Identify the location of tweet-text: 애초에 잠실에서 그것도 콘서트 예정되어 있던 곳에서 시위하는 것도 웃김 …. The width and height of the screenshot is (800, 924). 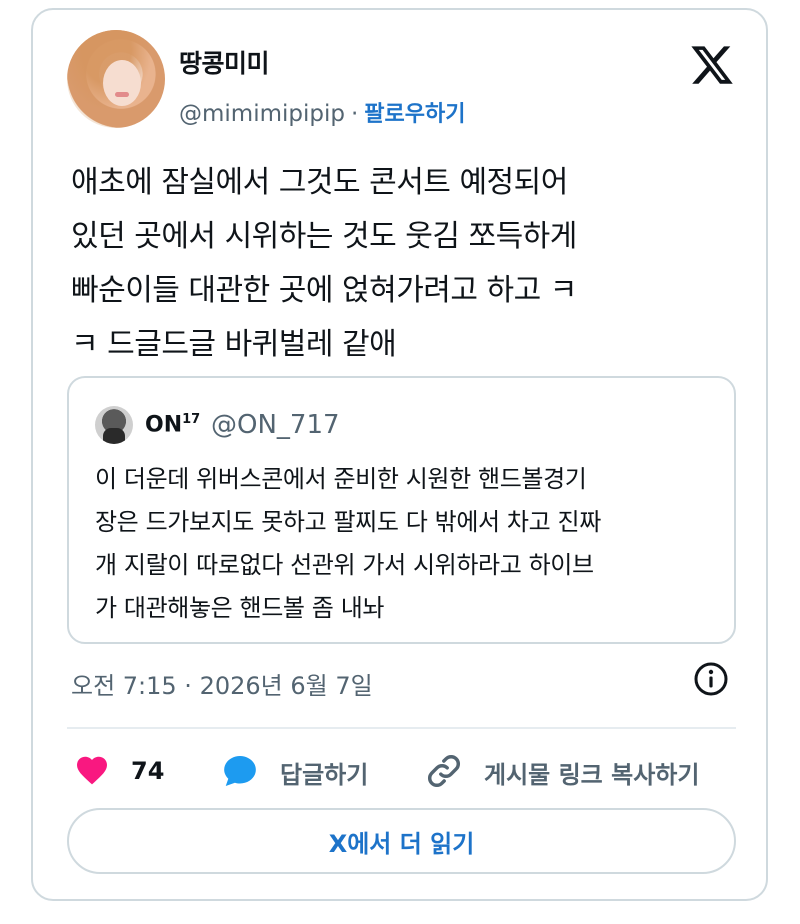
(324, 263).